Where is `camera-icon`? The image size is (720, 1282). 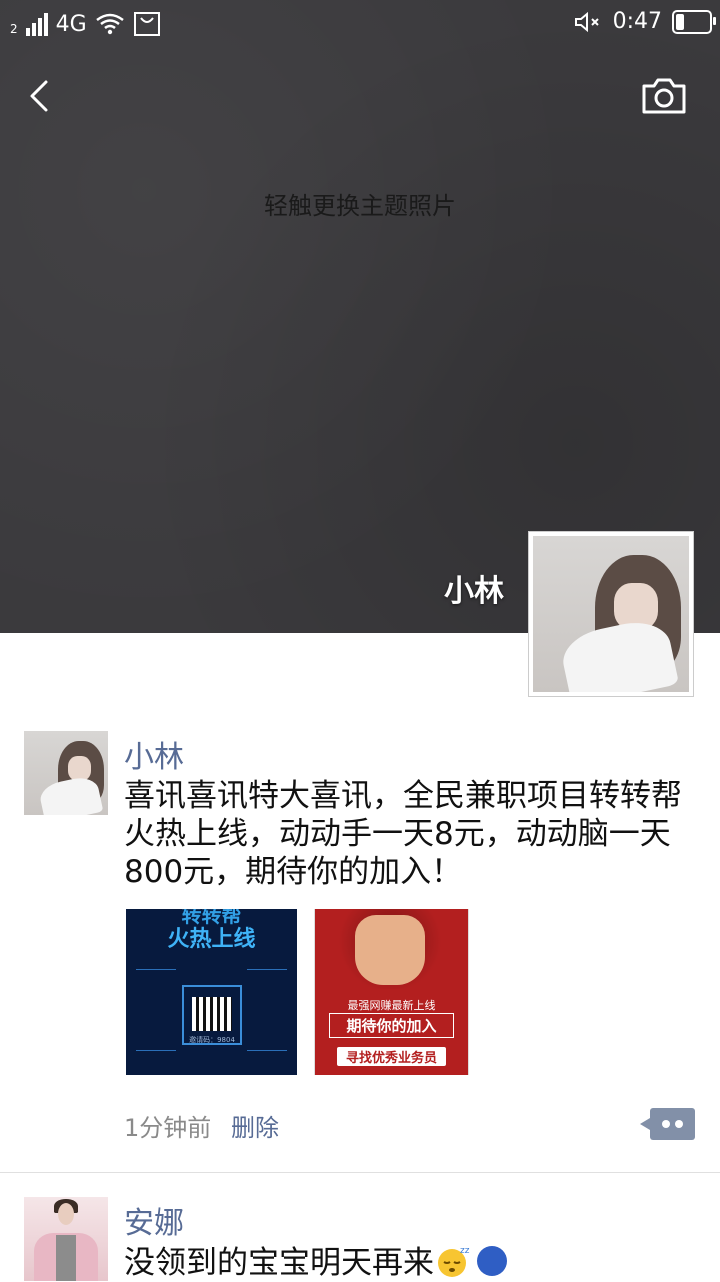
camera-icon is located at coordinates (664, 96).